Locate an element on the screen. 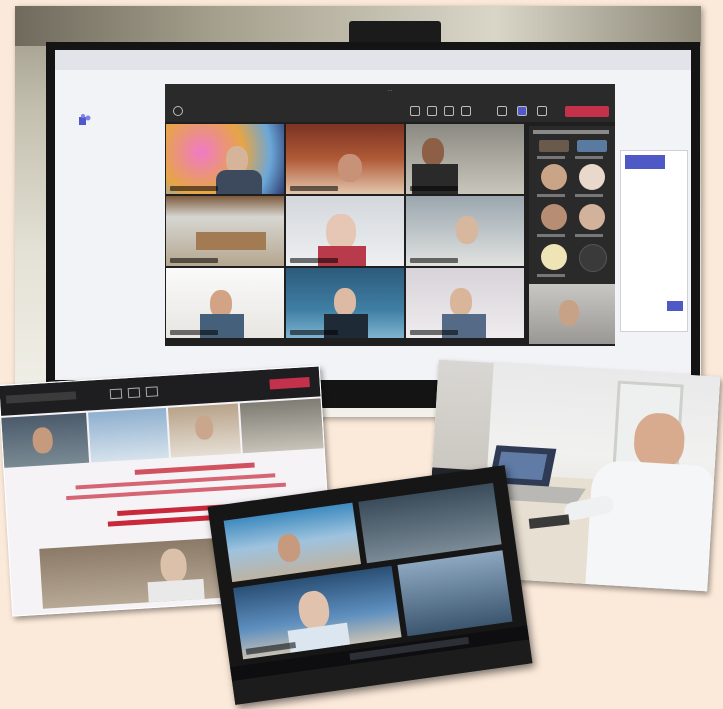 This screenshot has width=723, height=709. meeting-timer-icon is located at coordinates (178, 111).